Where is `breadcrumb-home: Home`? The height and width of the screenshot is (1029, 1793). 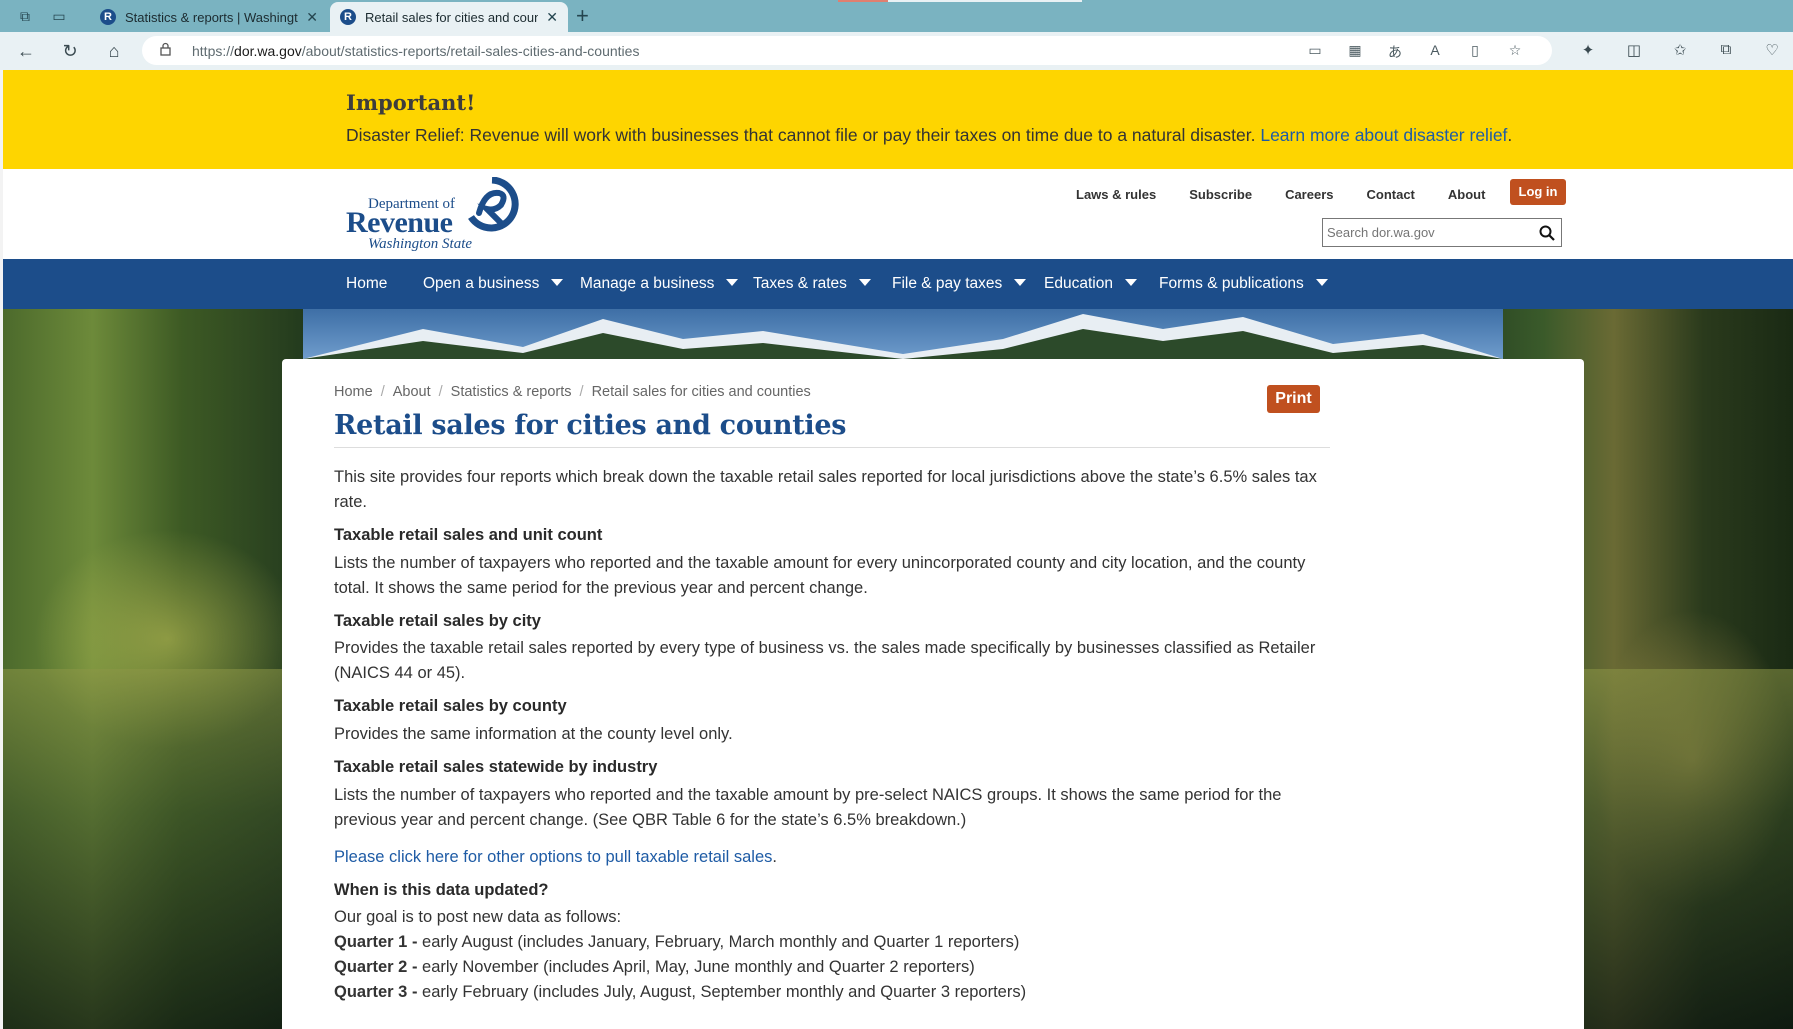
breadcrumb-home: Home is located at coordinates (353, 392).